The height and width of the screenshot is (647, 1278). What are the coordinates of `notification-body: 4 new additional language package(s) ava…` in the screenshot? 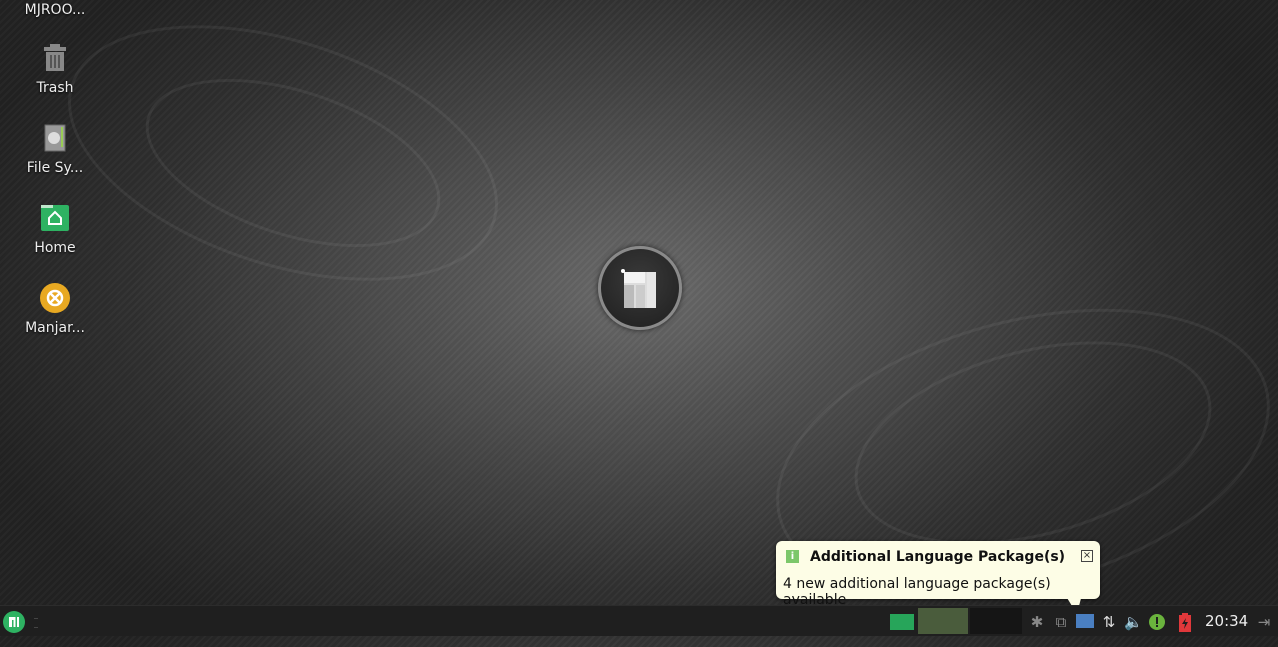 It's located at (917, 592).